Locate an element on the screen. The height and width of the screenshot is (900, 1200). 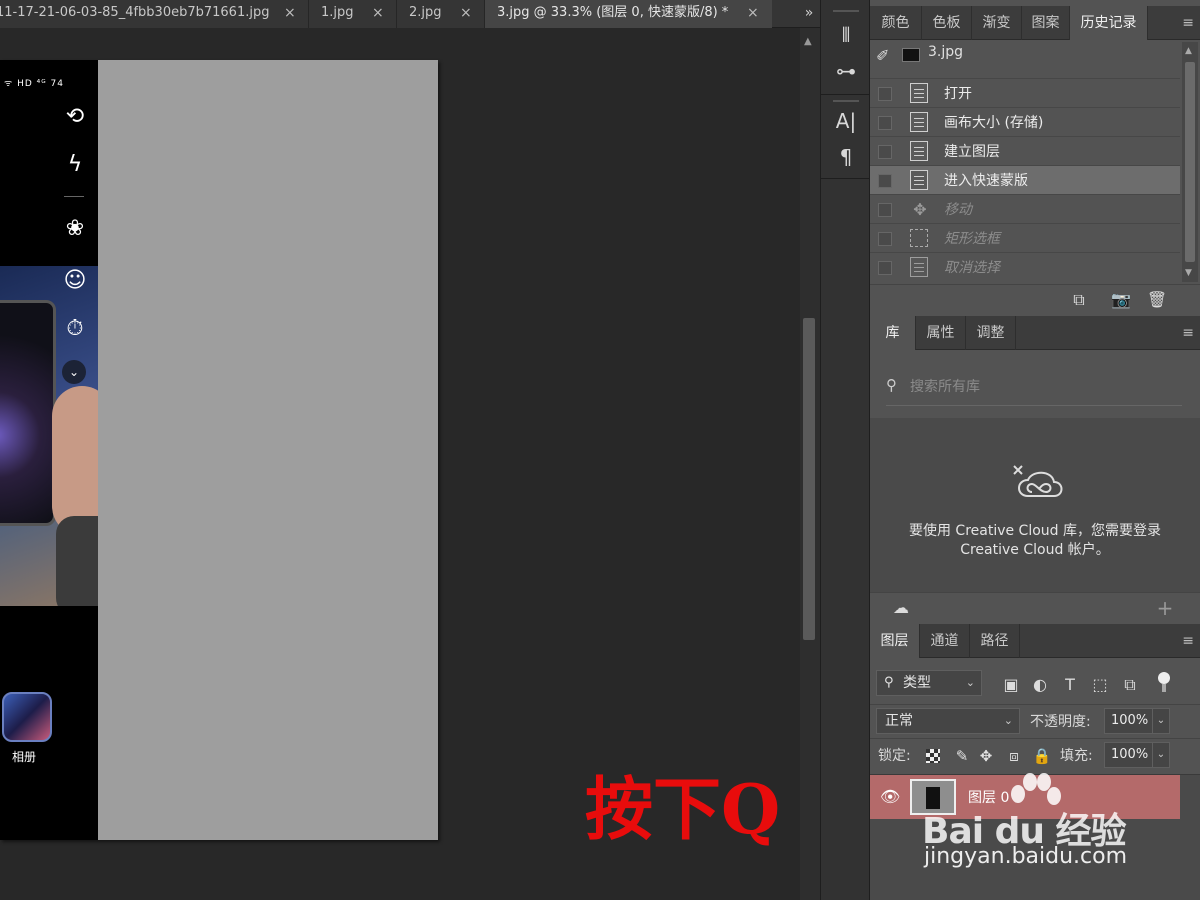
tab-patterns: 图案 is located at coordinates (1046, 23).